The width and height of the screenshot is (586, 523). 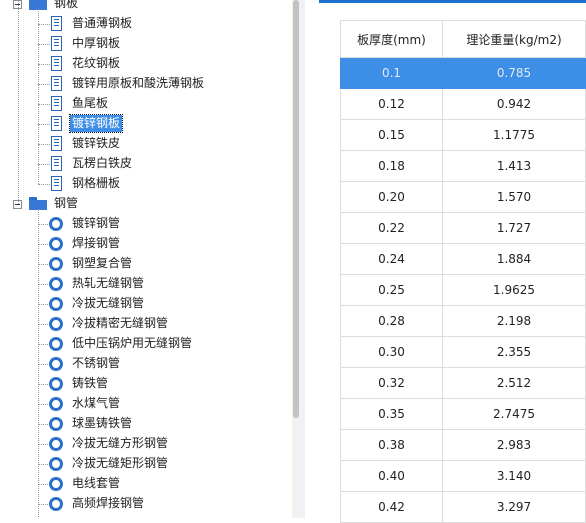 I want to click on tree-category-pipe: 钢管, so click(x=66, y=203).